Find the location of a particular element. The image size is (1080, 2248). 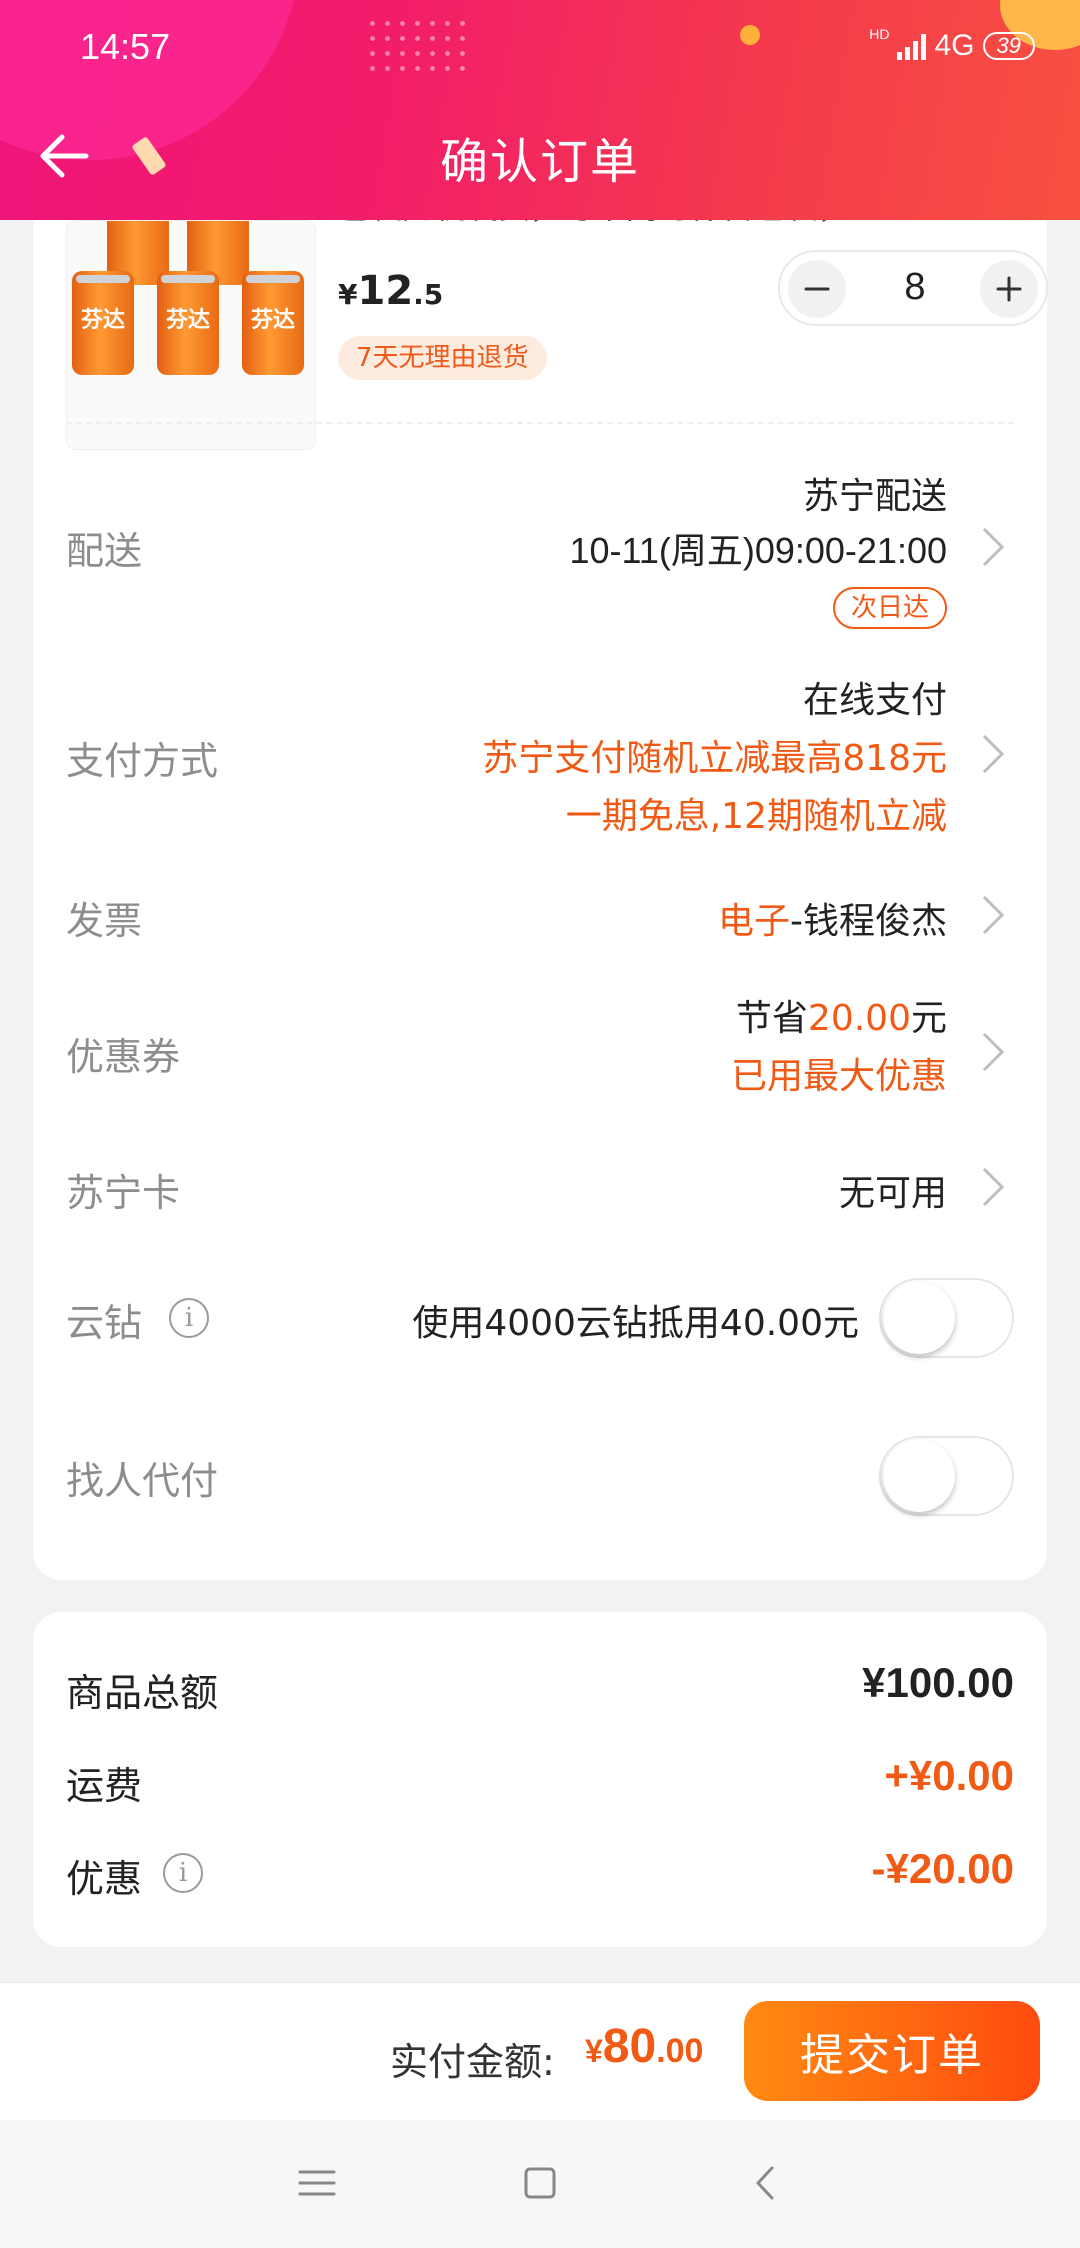

pay-for-me-toggle is located at coordinates (946, 1476).